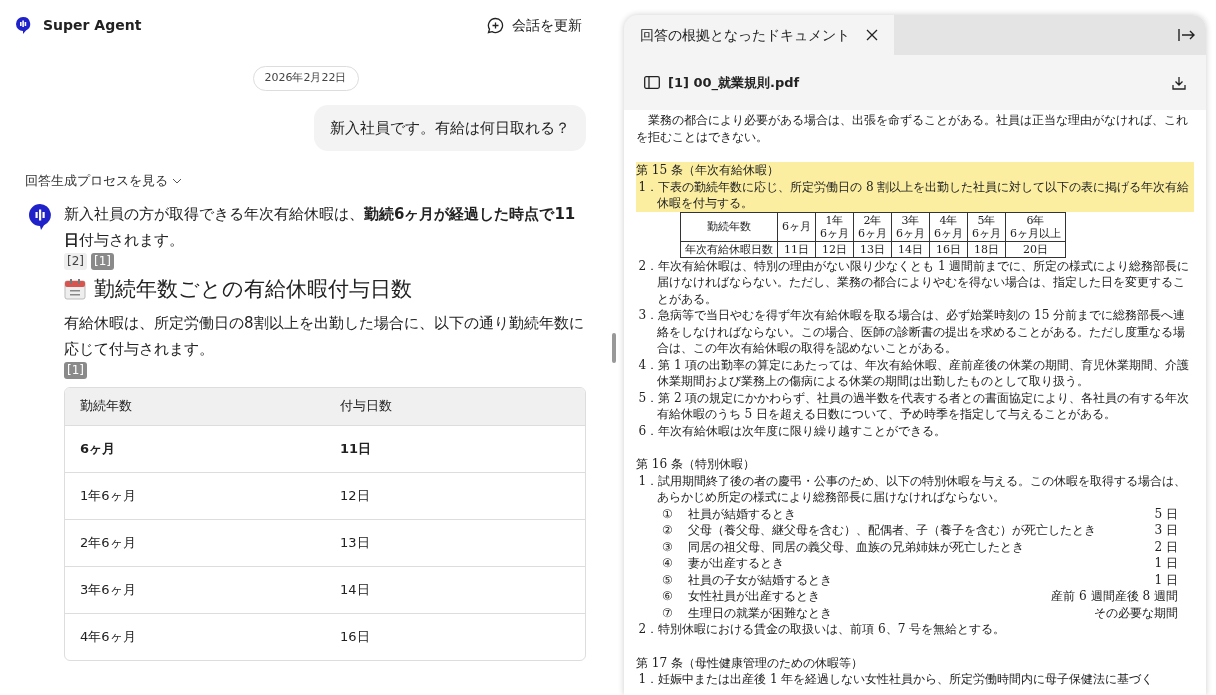  Describe the element at coordinates (40, 216) in the screenshot. I see `agent-avatar-icon` at that location.